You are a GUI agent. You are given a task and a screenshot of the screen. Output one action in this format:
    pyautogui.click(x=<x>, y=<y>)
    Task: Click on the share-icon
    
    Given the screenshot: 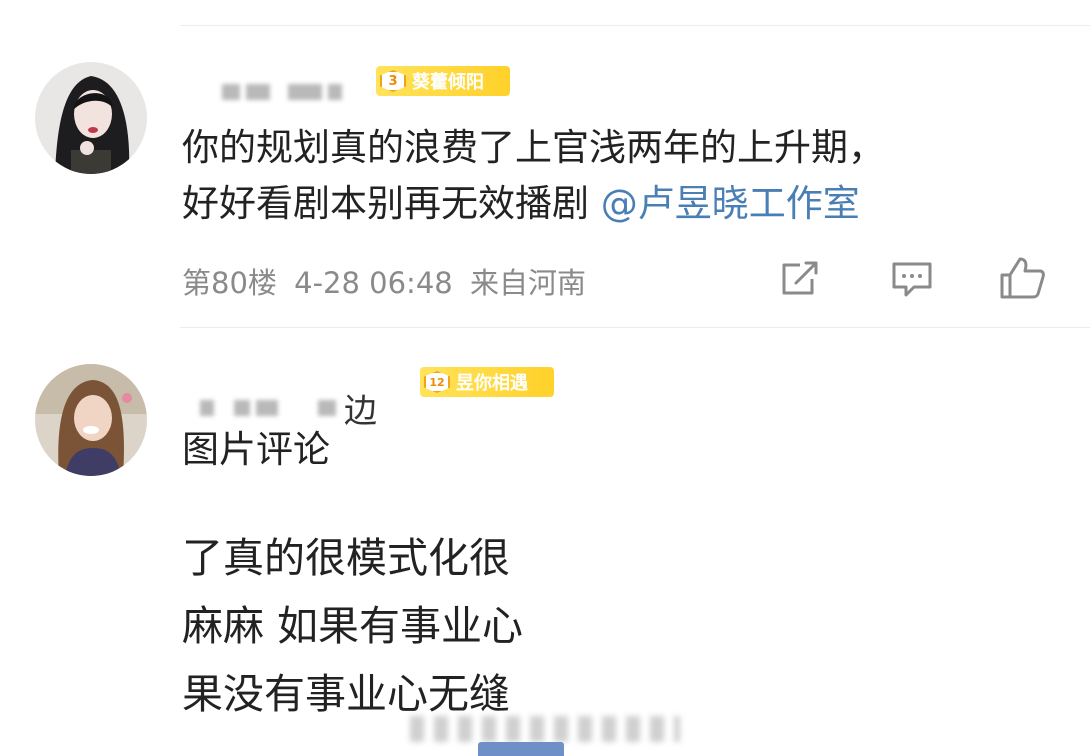 What is the action you would take?
    pyautogui.click(x=800, y=281)
    